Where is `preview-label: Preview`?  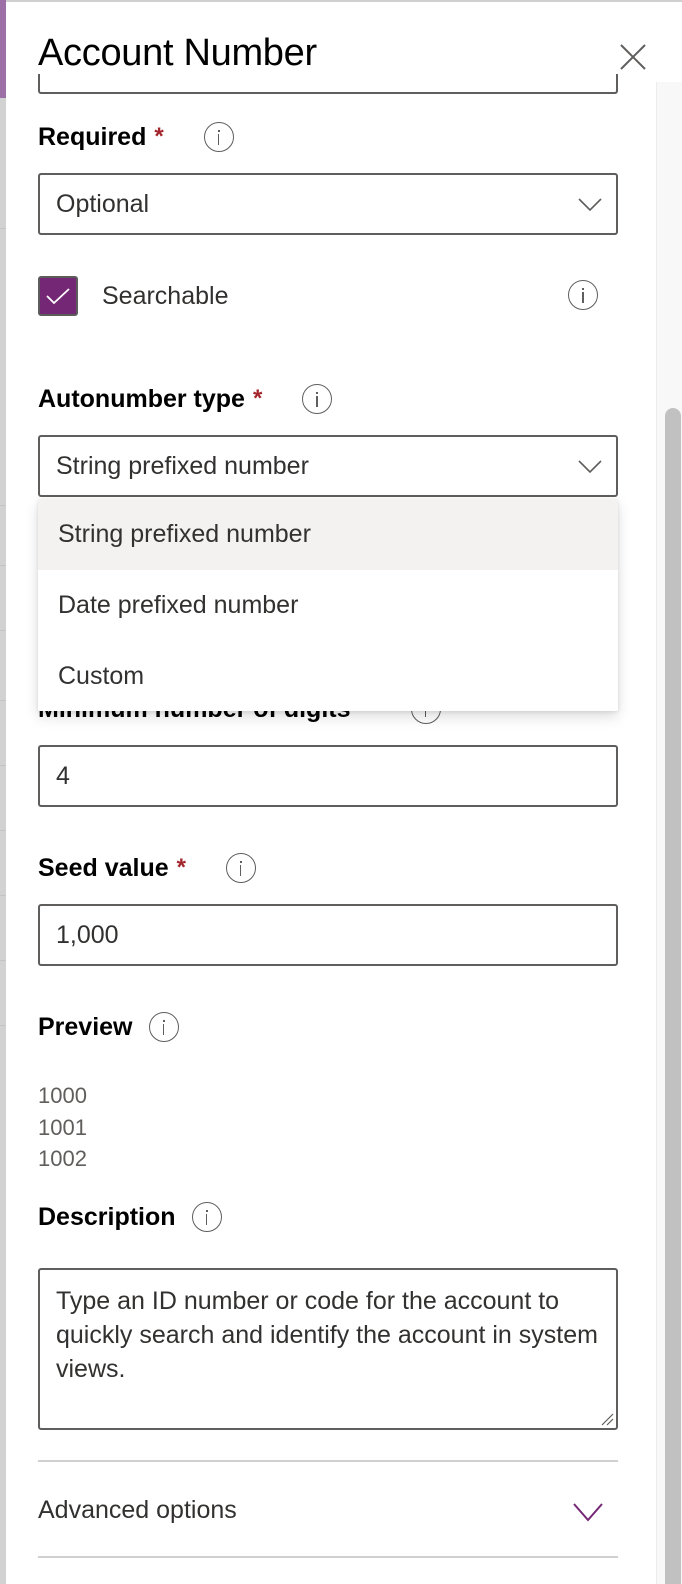
preview-label: Preview is located at coordinates (108, 1027).